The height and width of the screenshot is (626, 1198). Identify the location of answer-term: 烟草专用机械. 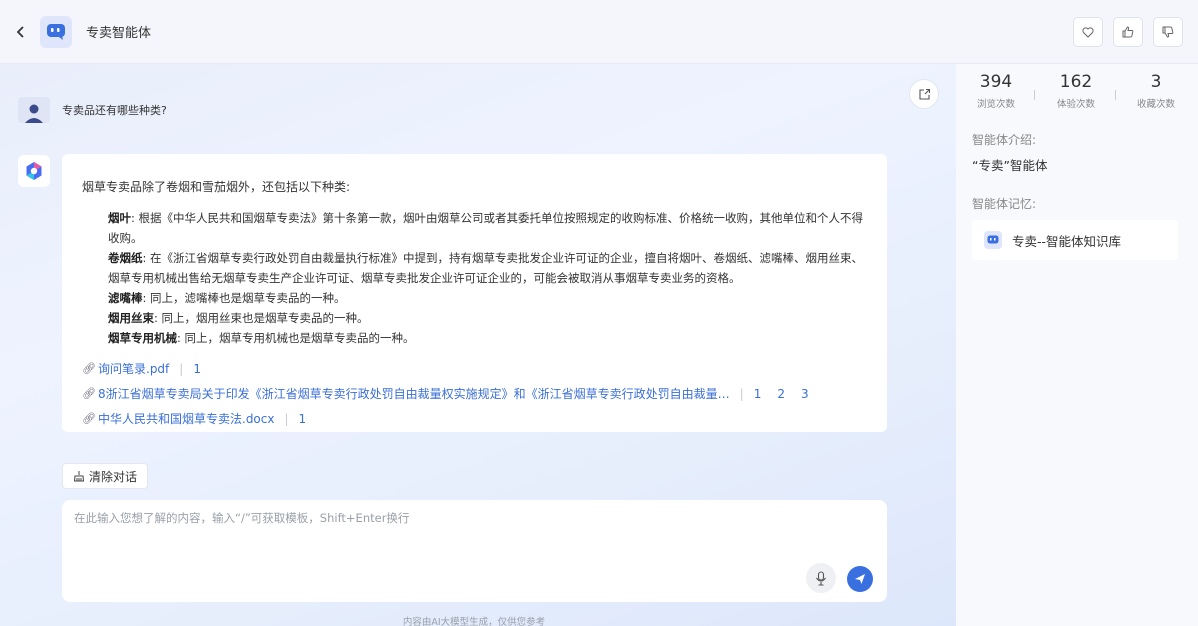
(142, 338).